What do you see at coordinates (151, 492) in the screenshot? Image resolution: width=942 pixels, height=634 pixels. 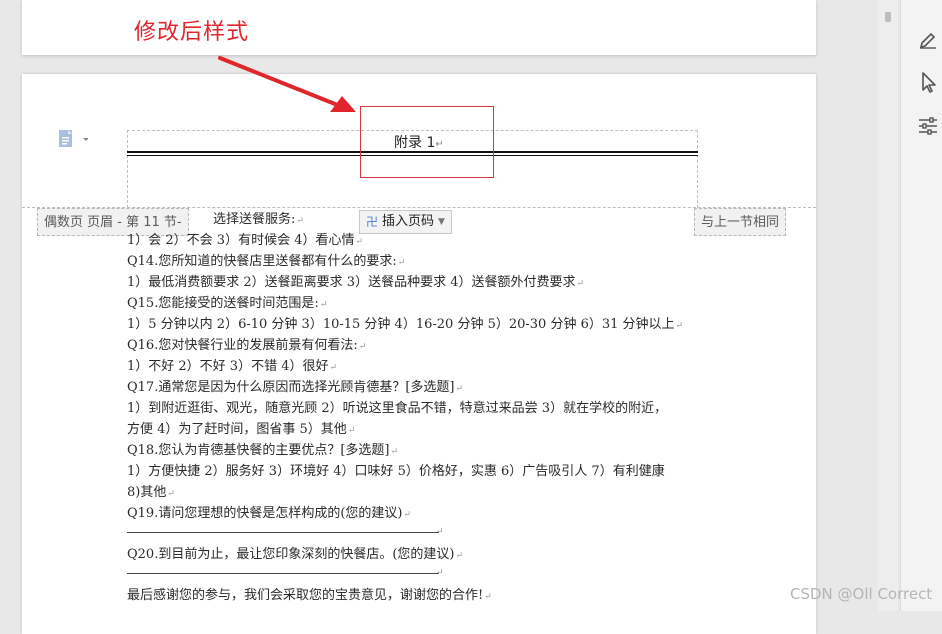 I see `text-line: 8)其他↵` at bounding box center [151, 492].